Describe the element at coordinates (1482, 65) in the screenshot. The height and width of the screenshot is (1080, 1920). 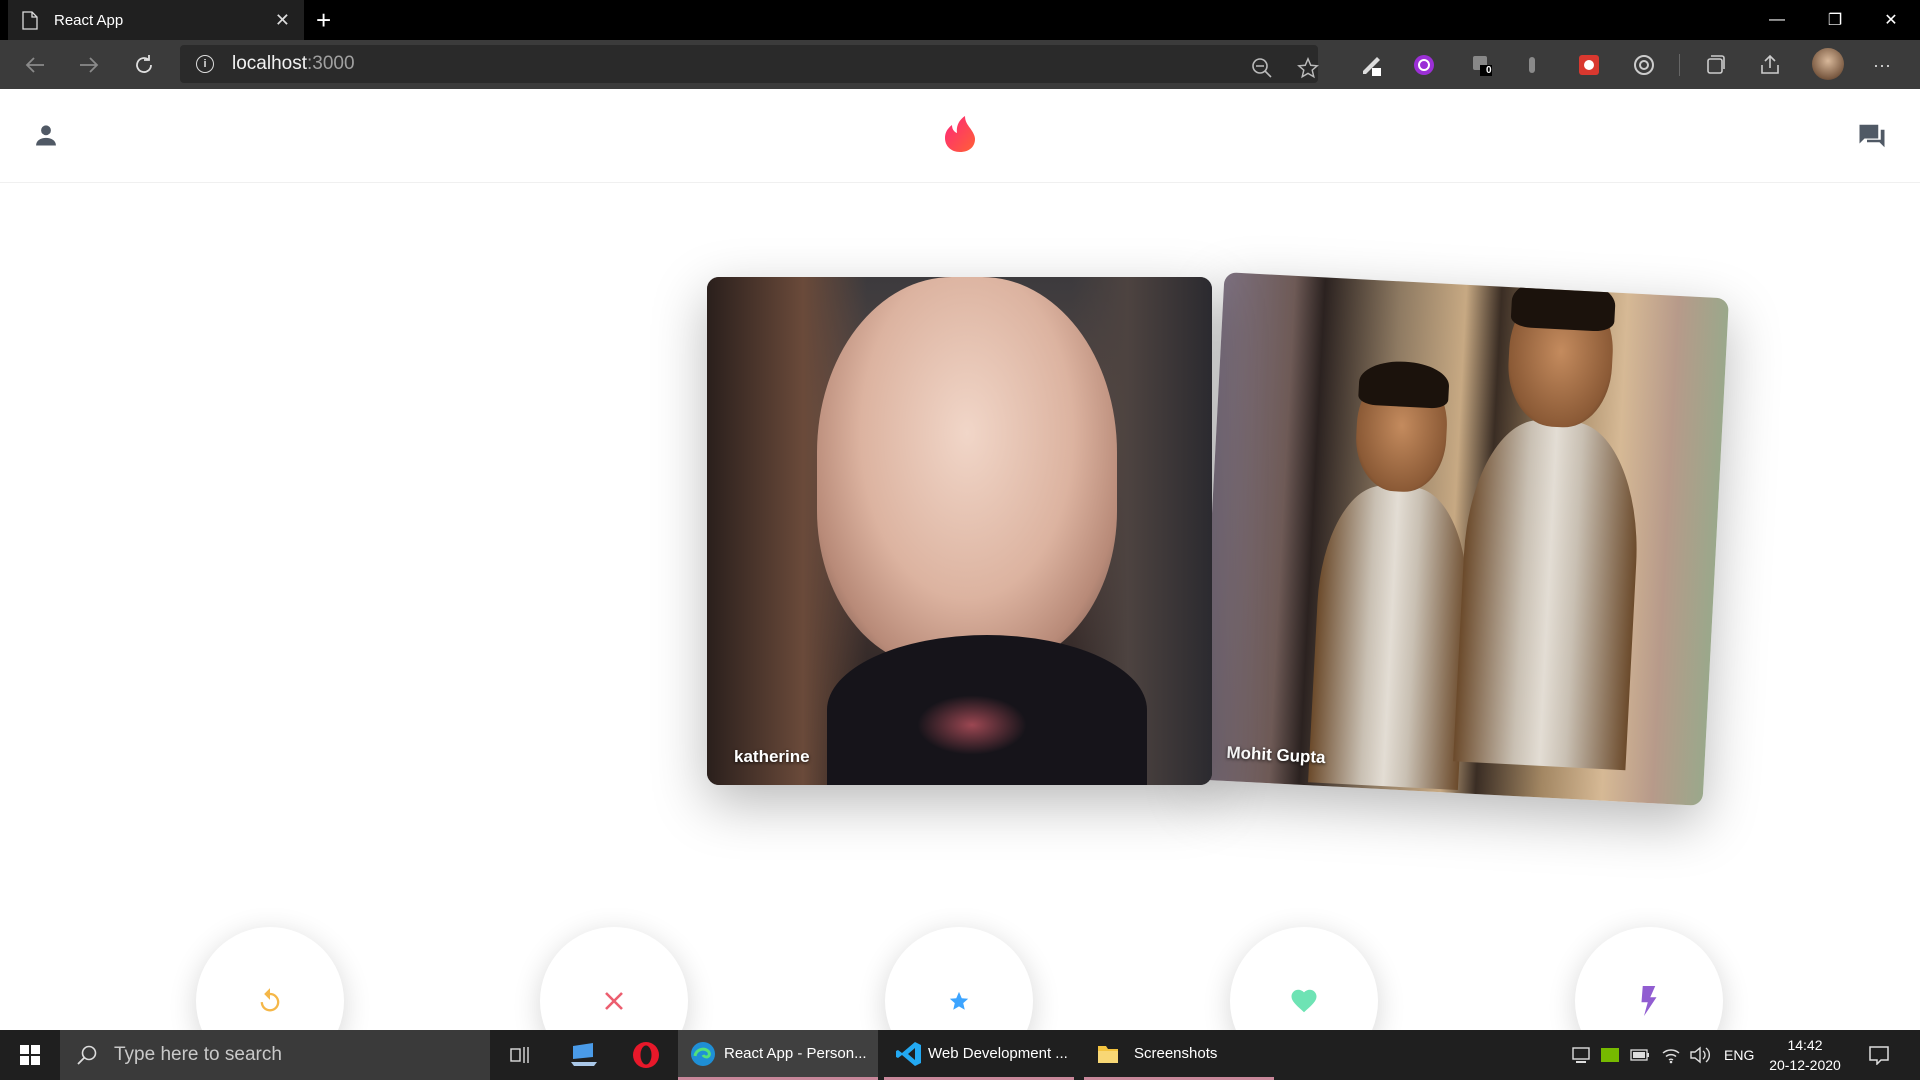
I see `badge-extension-icon: 0` at that location.